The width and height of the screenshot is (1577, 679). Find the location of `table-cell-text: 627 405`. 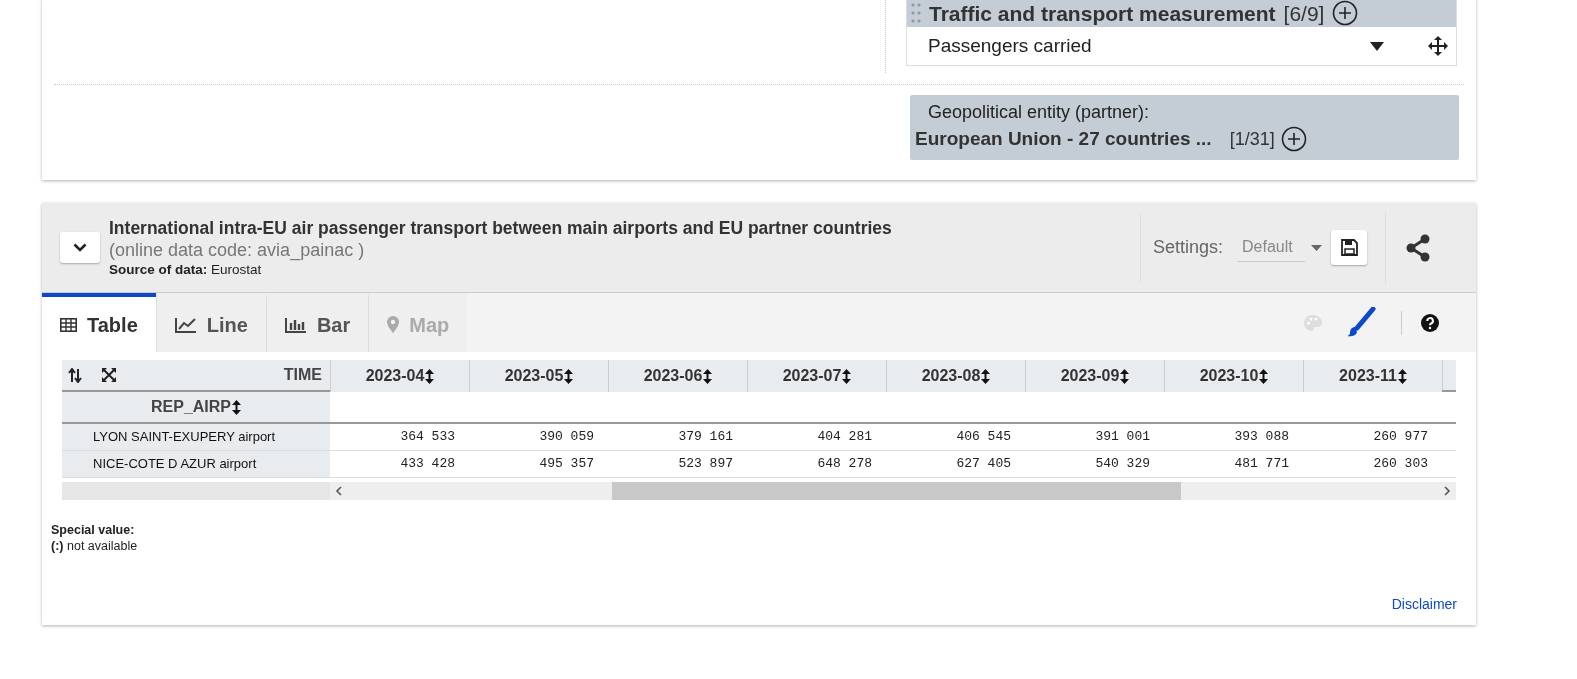

table-cell-text: 627 405 is located at coordinates (983, 464).